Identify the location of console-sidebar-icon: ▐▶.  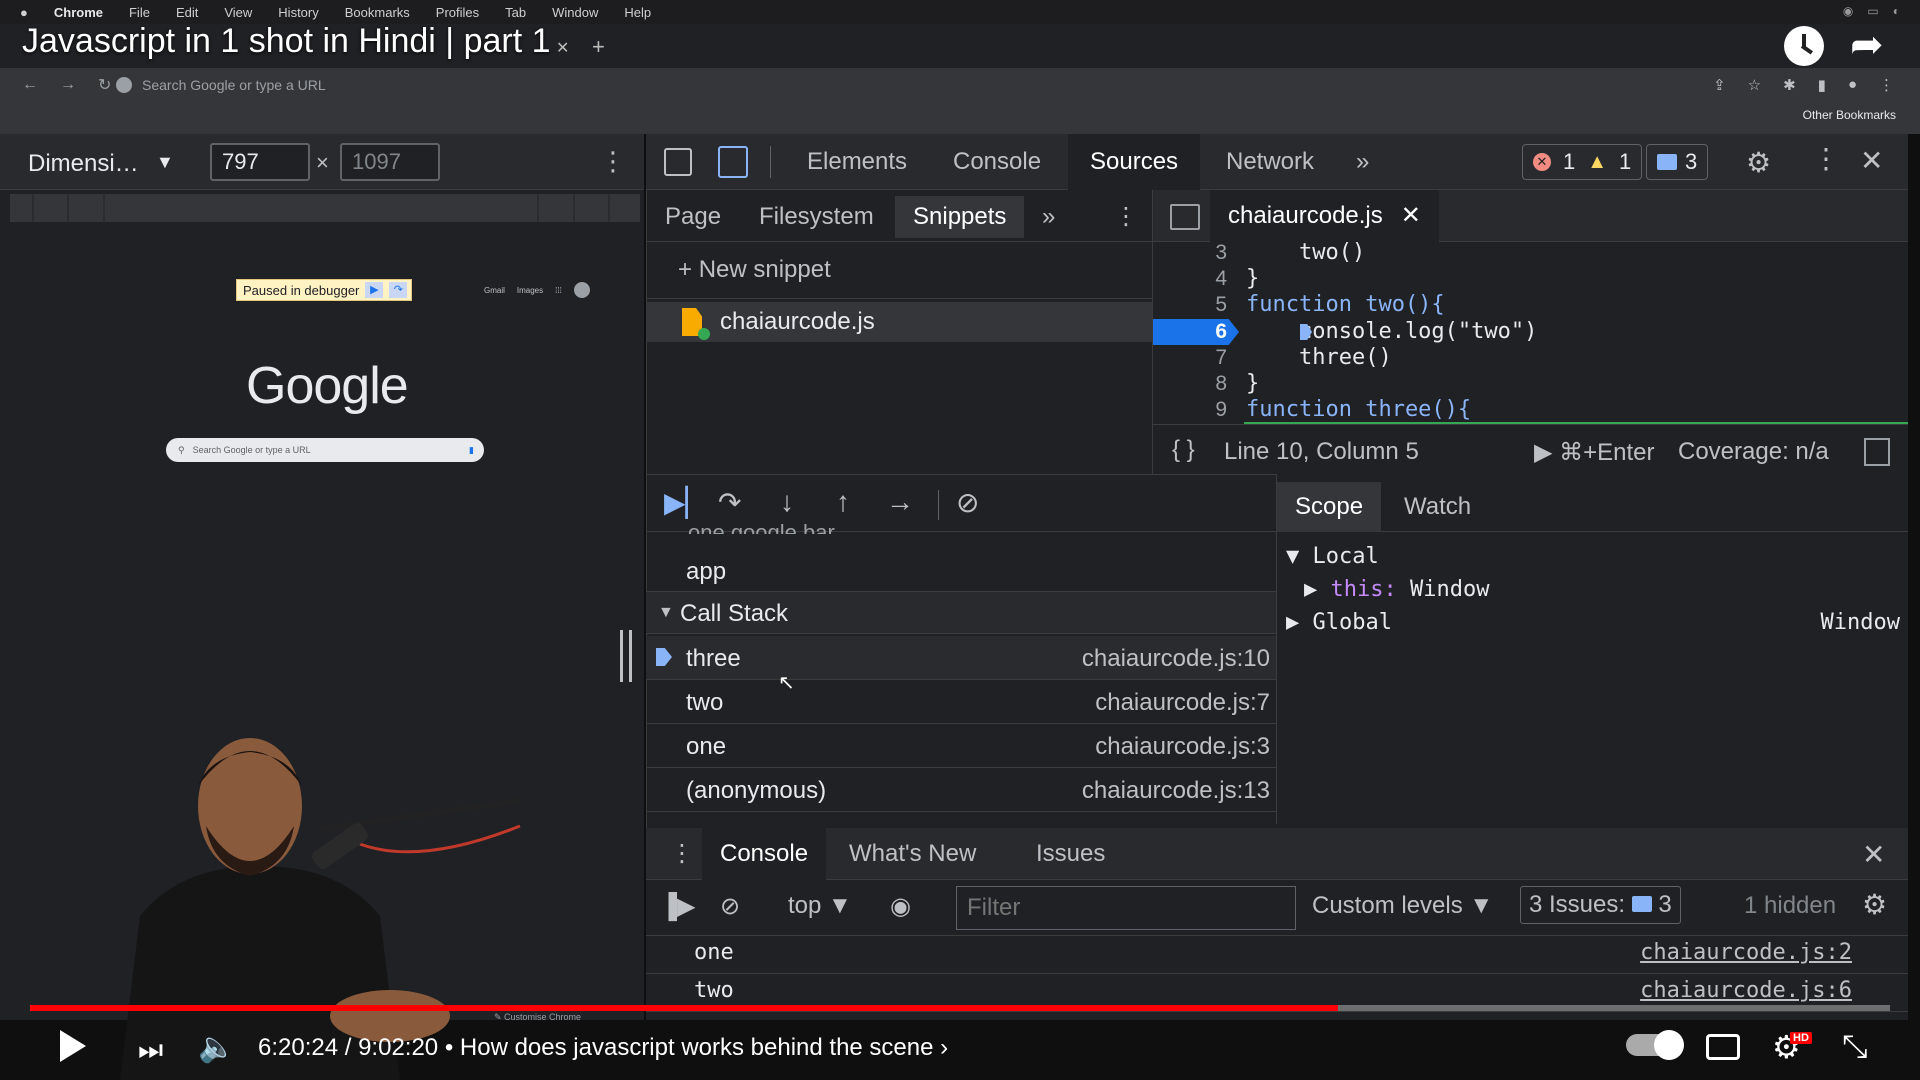
(677, 906).